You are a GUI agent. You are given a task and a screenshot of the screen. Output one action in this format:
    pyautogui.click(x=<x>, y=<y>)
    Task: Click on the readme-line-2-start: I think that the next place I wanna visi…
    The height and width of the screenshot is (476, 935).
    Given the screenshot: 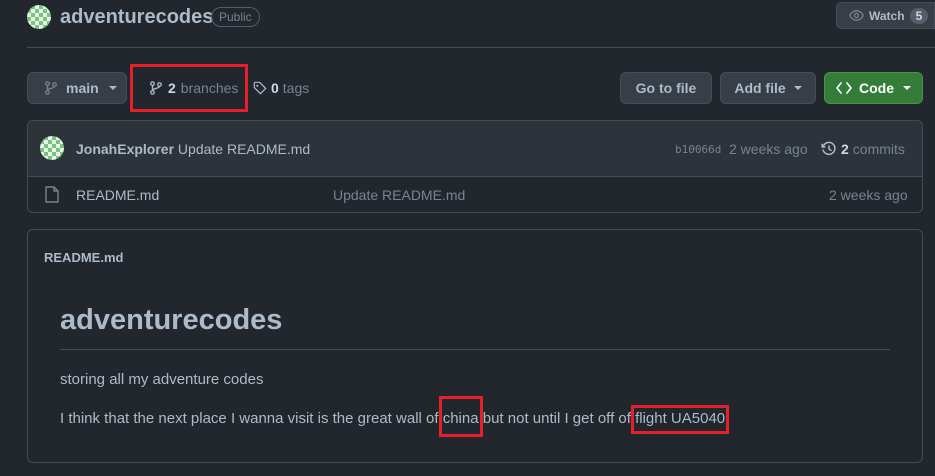 What is the action you would take?
    pyautogui.click(x=251, y=418)
    